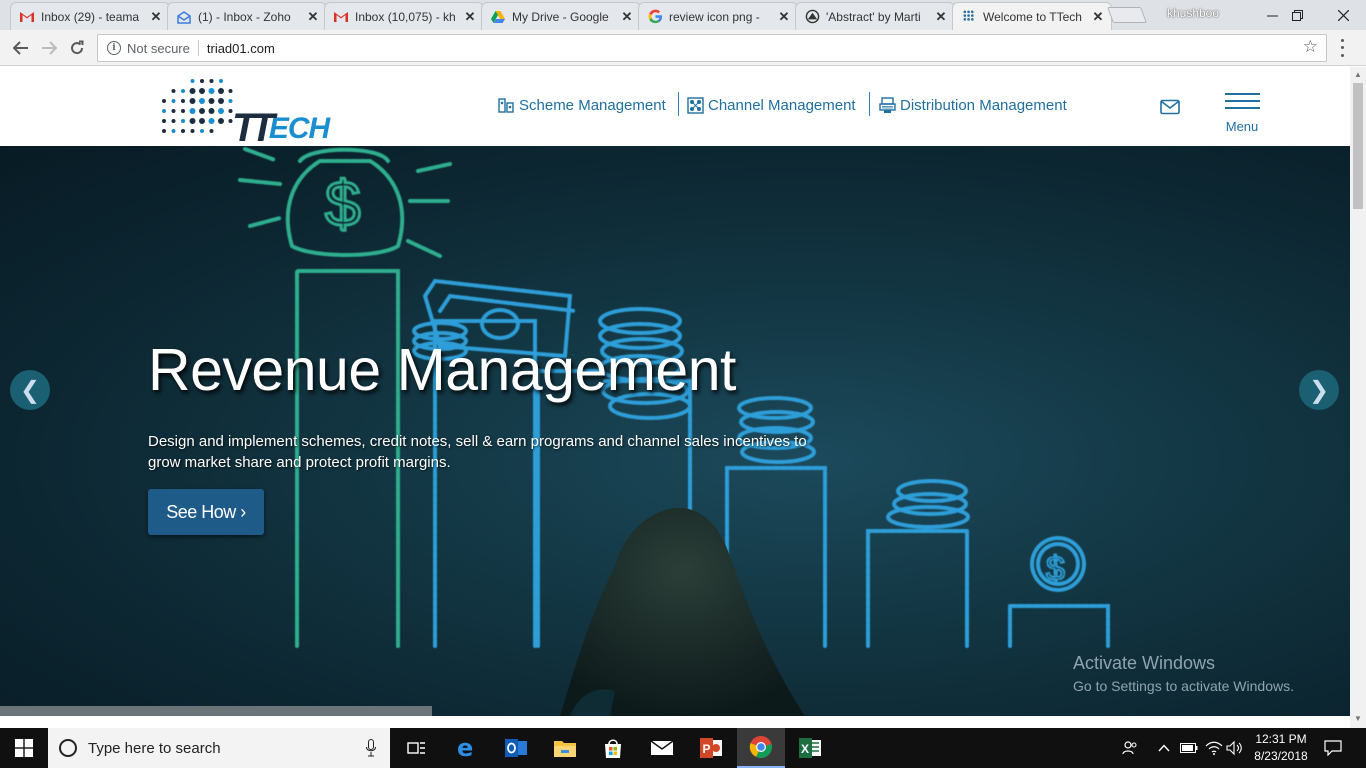 The height and width of the screenshot is (768, 1366). Describe the element at coordinates (613, 748) in the screenshot. I see `store-button` at that location.